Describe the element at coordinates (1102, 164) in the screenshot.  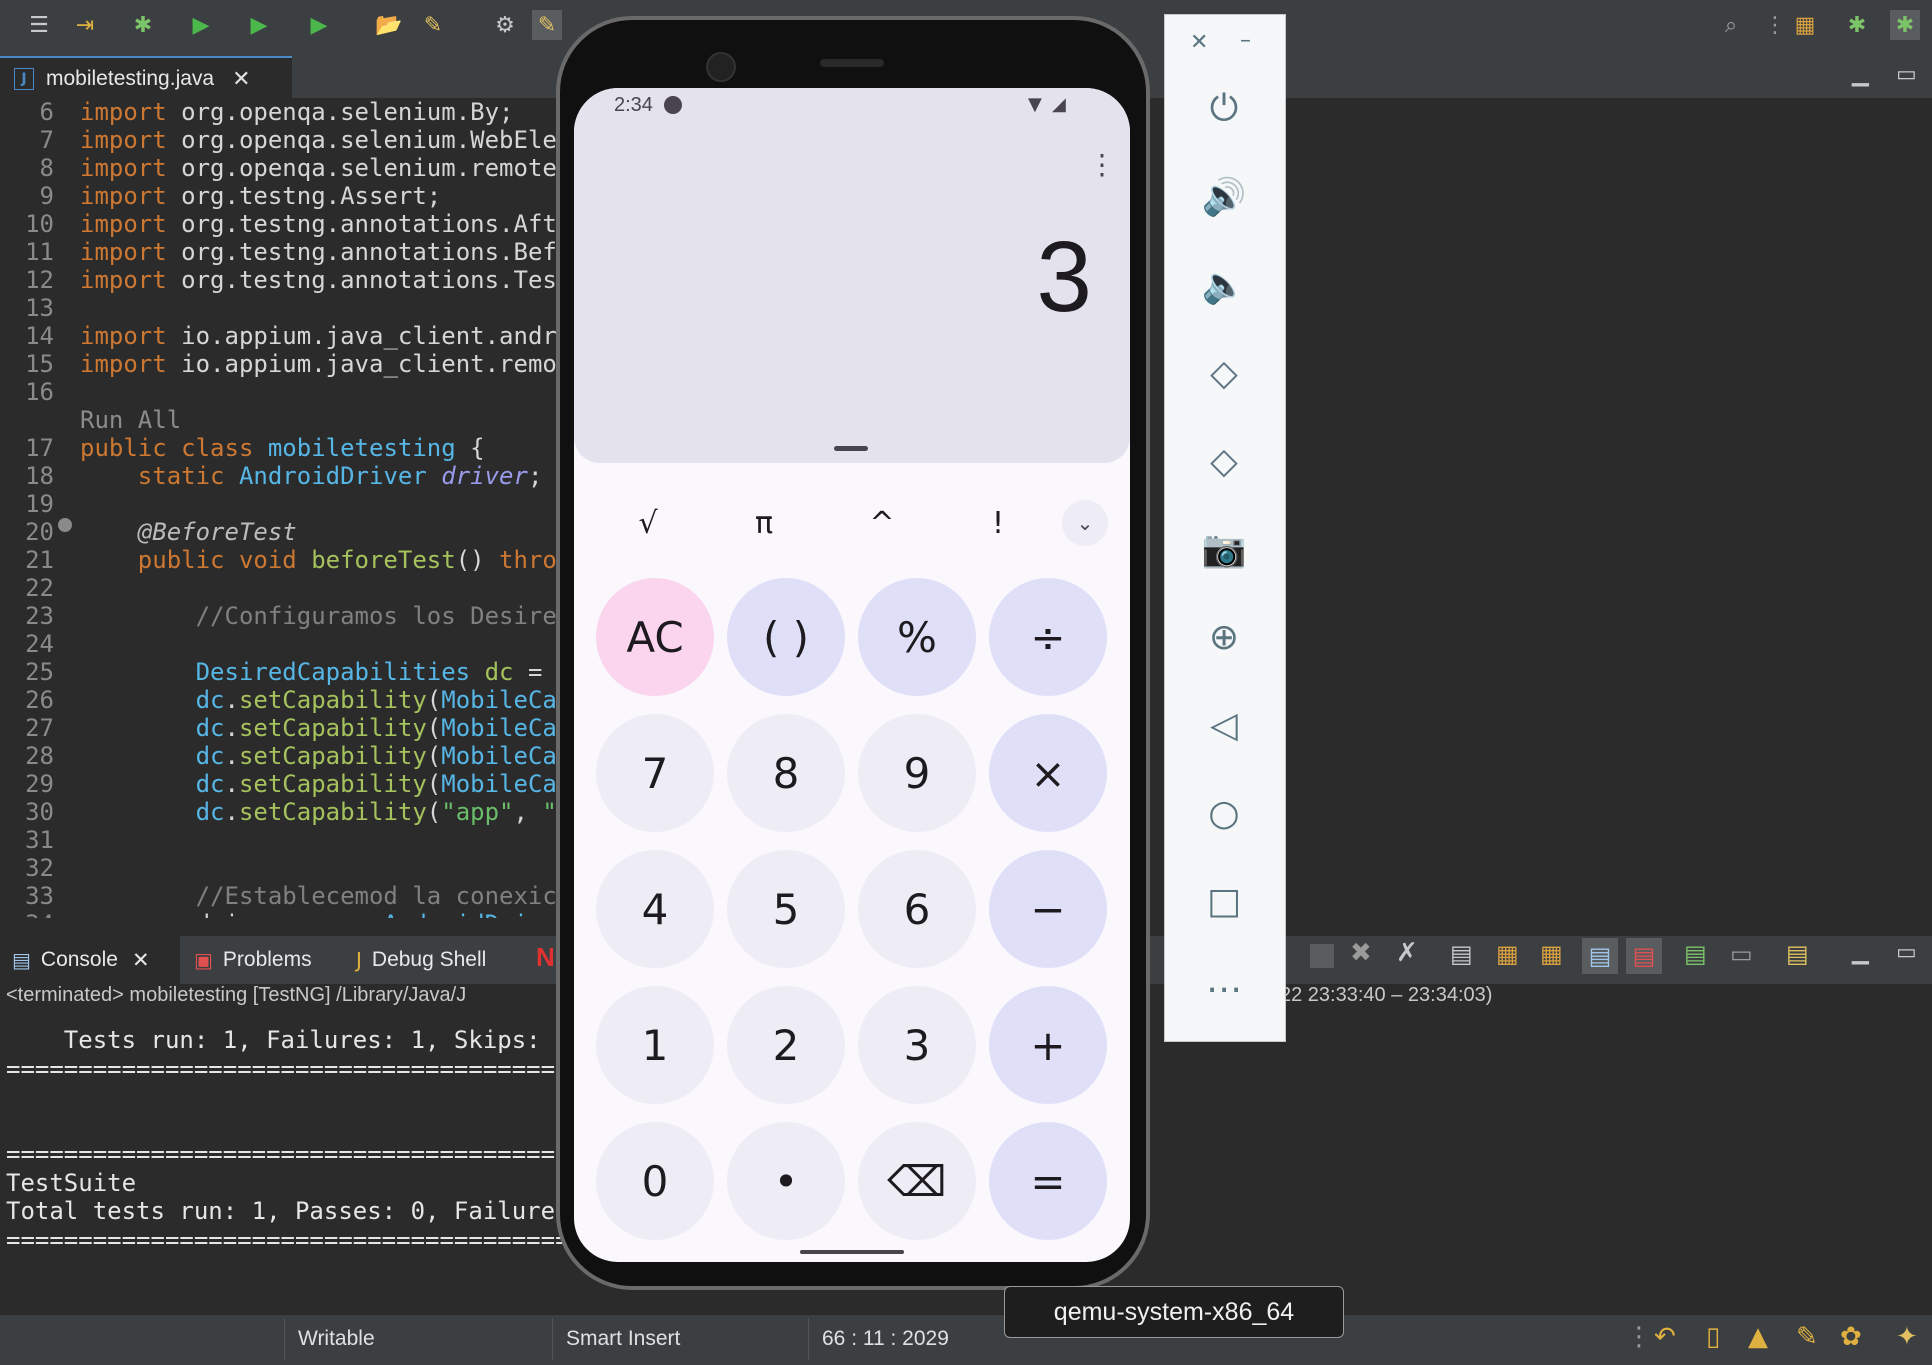
I see `overflow-menu-icon: ⋮` at that location.